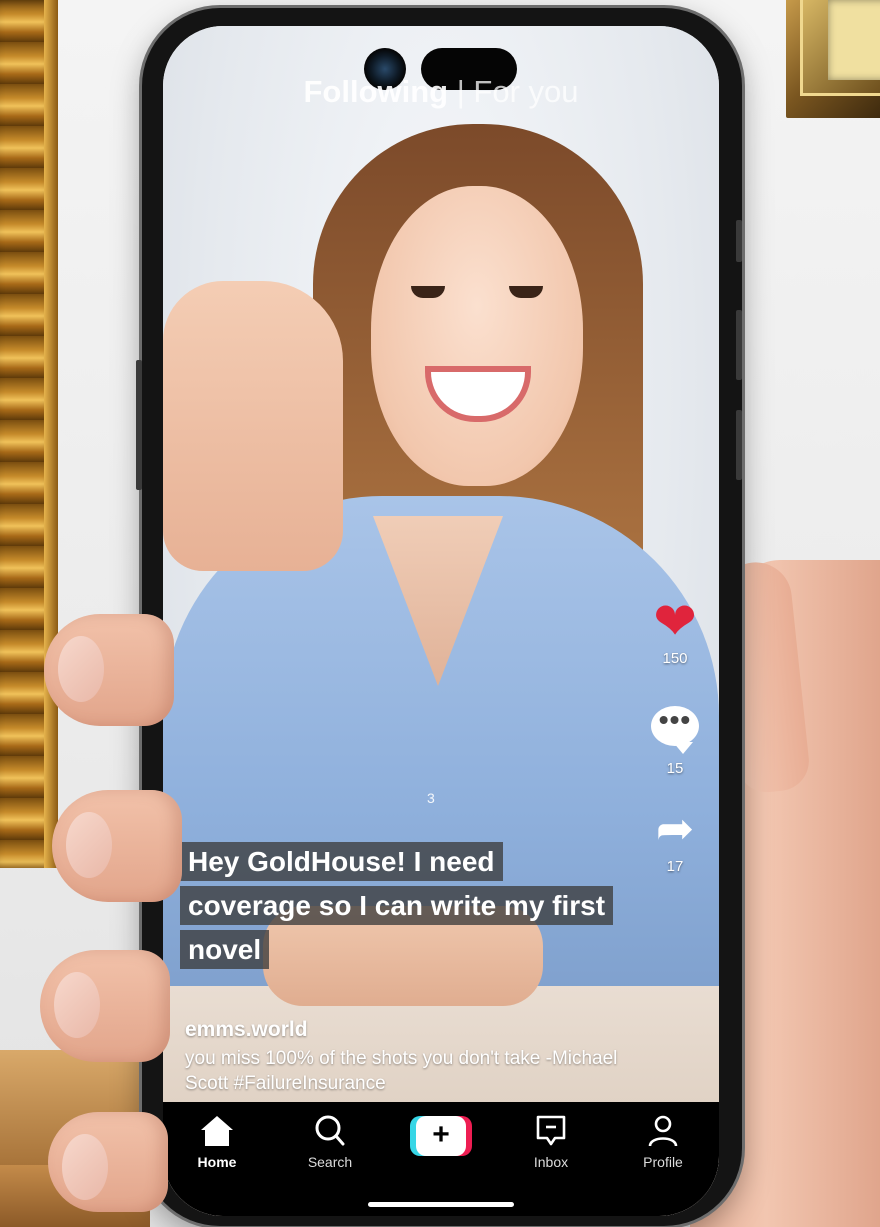 The image size is (880, 1227). I want to click on nav-inbox: Inbox, so click(551, 1142).